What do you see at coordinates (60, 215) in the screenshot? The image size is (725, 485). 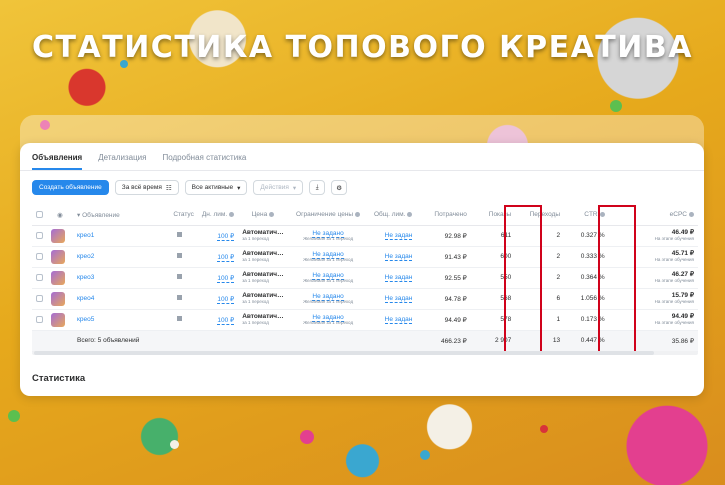 I see `eye-icon: ◉` at bounding box center [60, 215].